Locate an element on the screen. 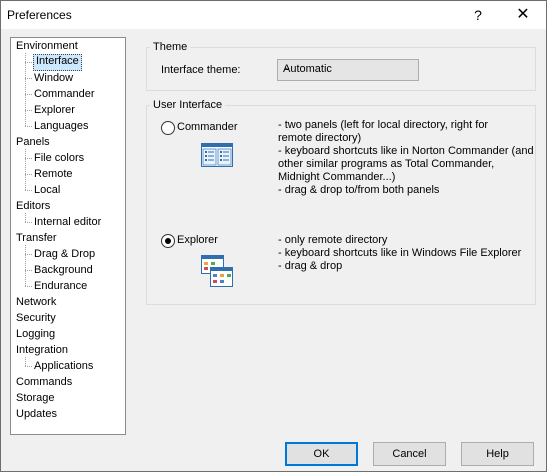  tree-item-transfer: Transfer is located at coordinates (36, 238).